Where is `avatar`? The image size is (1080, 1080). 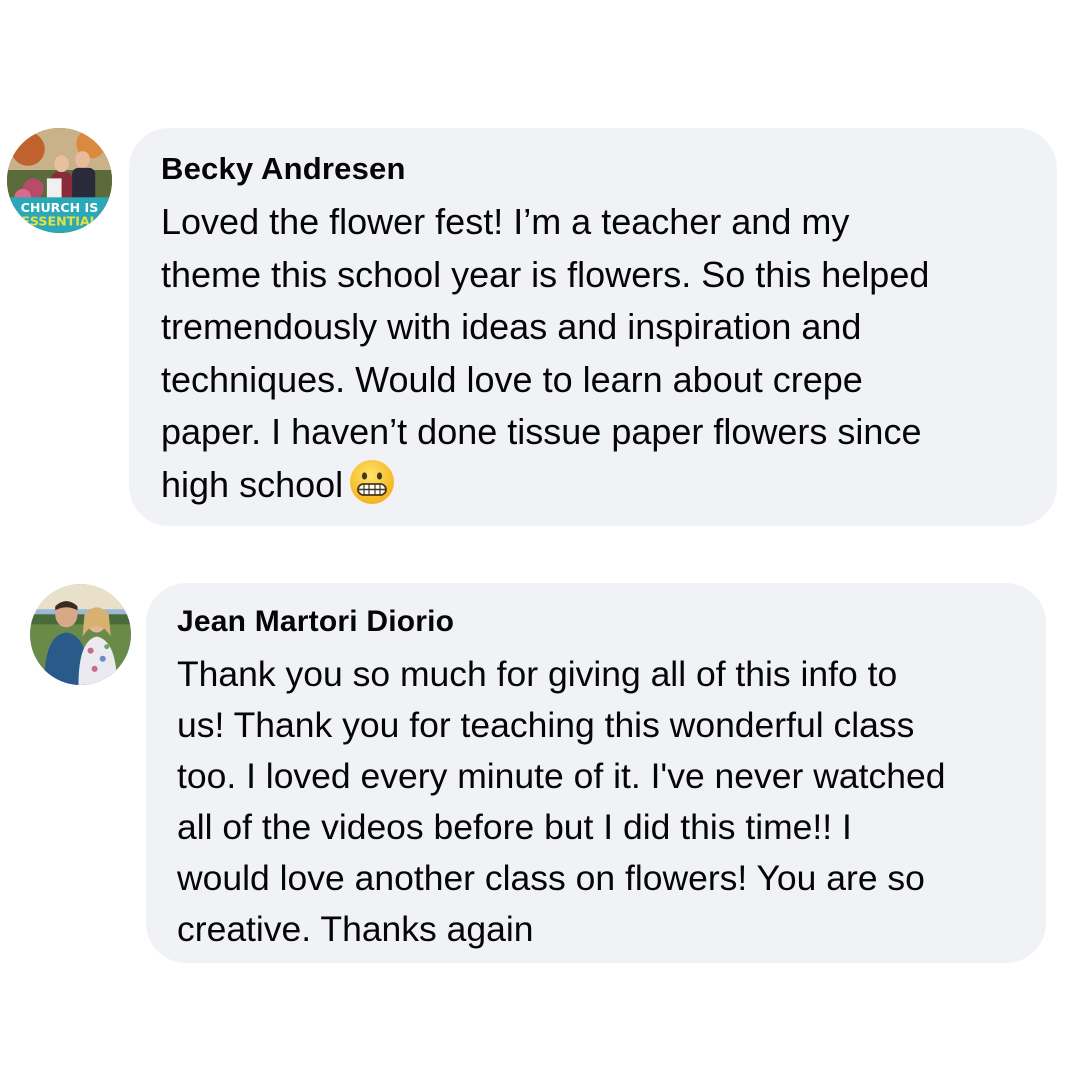
avatar is located at coordinates (80, 634).